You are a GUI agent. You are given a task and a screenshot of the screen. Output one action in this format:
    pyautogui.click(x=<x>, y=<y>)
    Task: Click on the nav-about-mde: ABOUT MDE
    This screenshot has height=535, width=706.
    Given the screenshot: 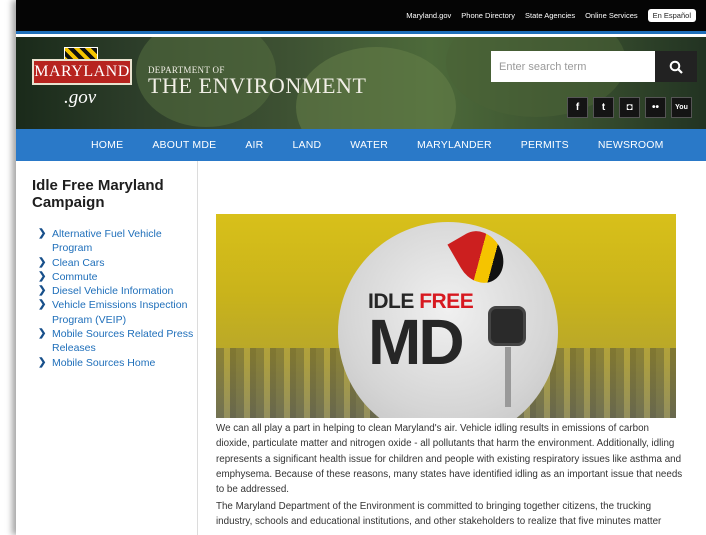 What is the action you would take?
    pyautogui.click(x=184, y=145)
    